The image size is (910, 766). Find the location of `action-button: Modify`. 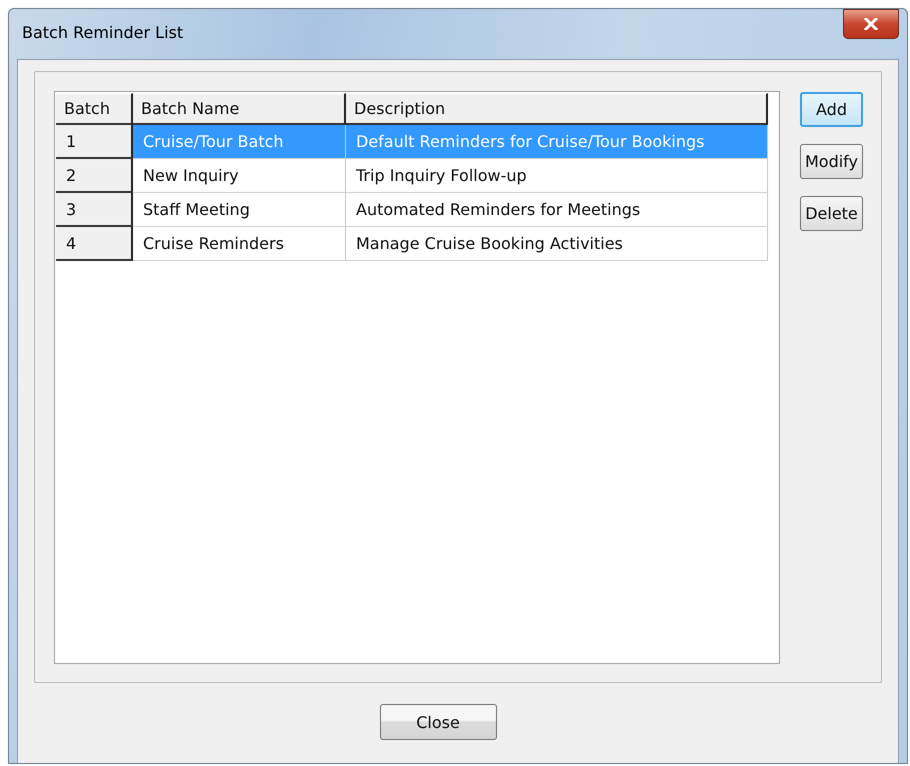

action-button: Modify is located at coordinates (831, 161).